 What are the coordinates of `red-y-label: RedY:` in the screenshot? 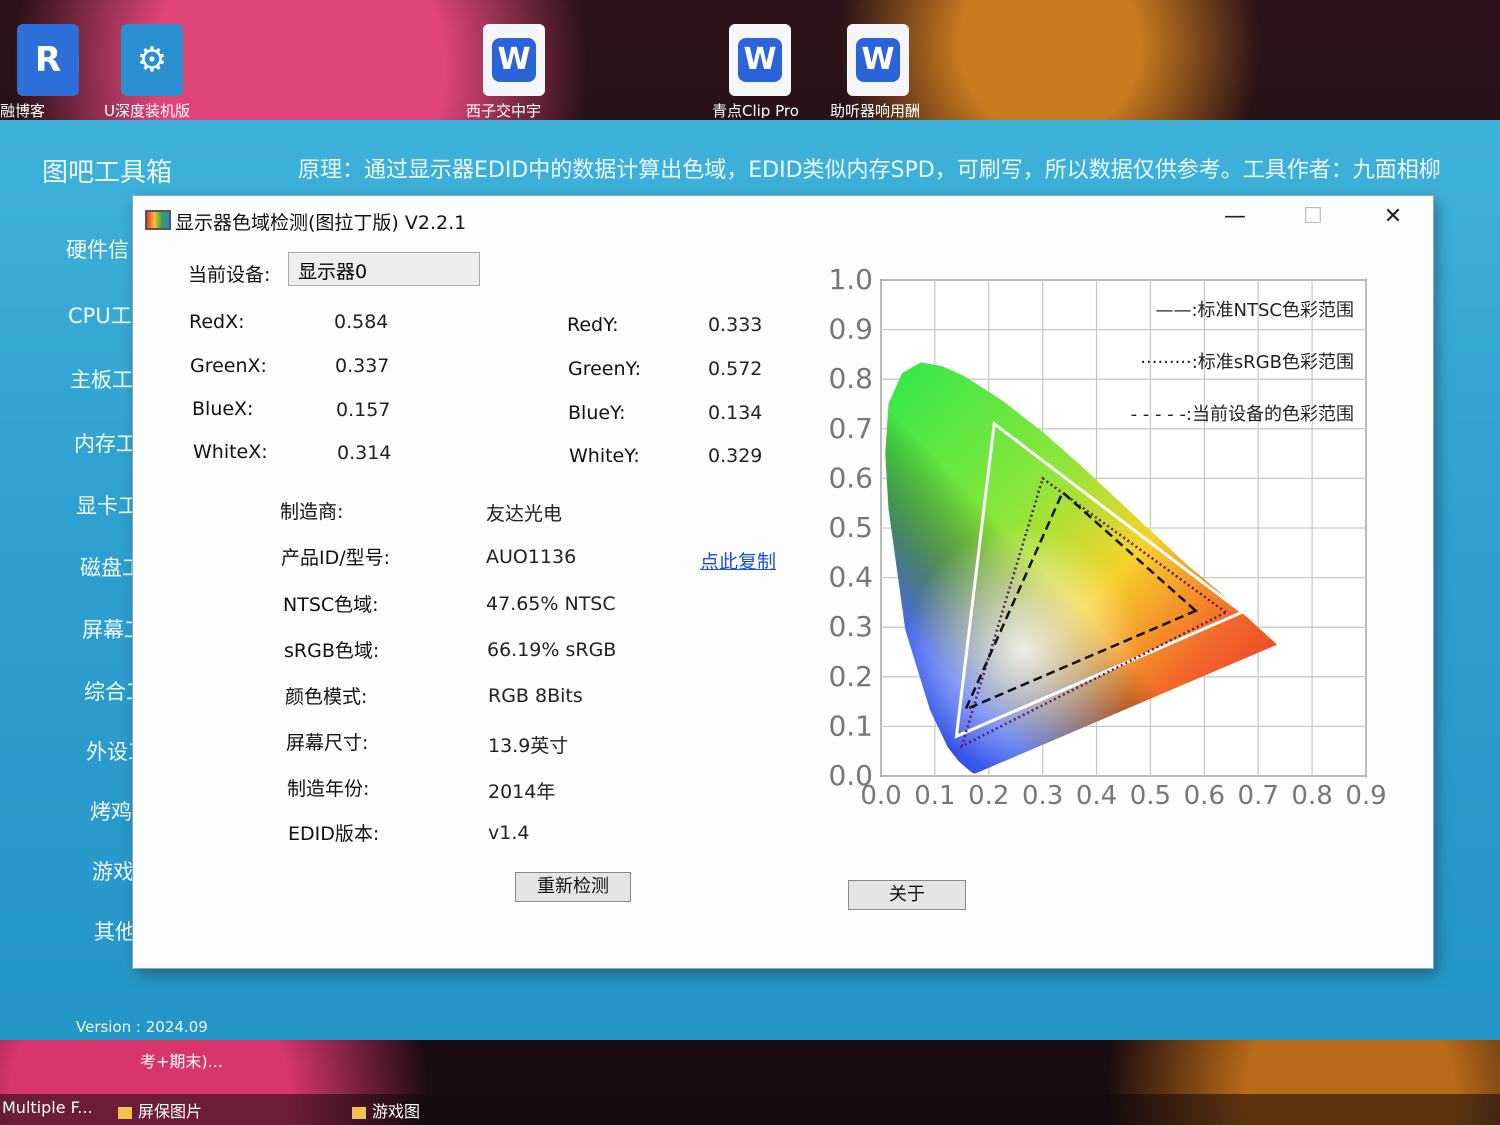 It's located at (593, 325).